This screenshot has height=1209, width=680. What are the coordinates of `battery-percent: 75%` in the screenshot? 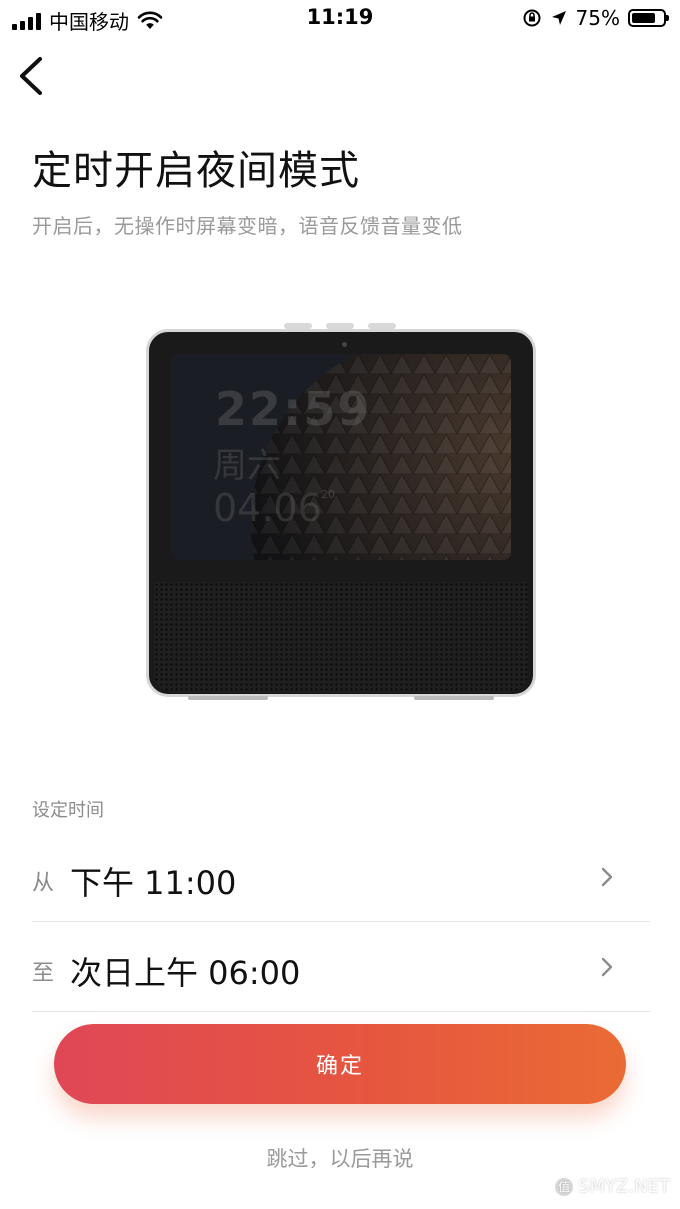 It's located at (597, 18).